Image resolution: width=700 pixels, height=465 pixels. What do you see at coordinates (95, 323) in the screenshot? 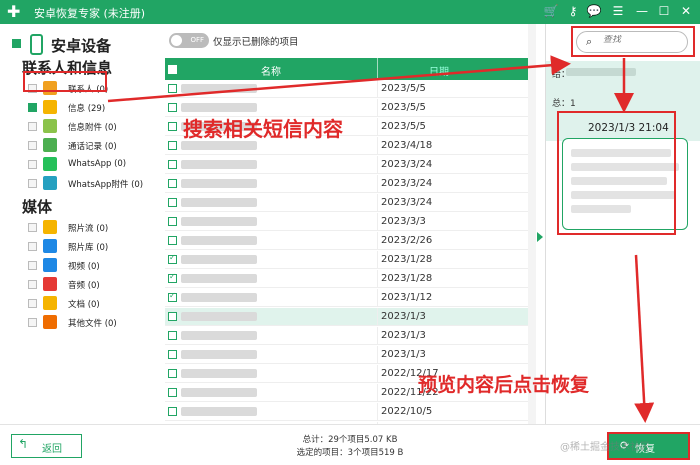
I see `sidebar-item: 其他文件 (0)` at bounding box center [95, 323].